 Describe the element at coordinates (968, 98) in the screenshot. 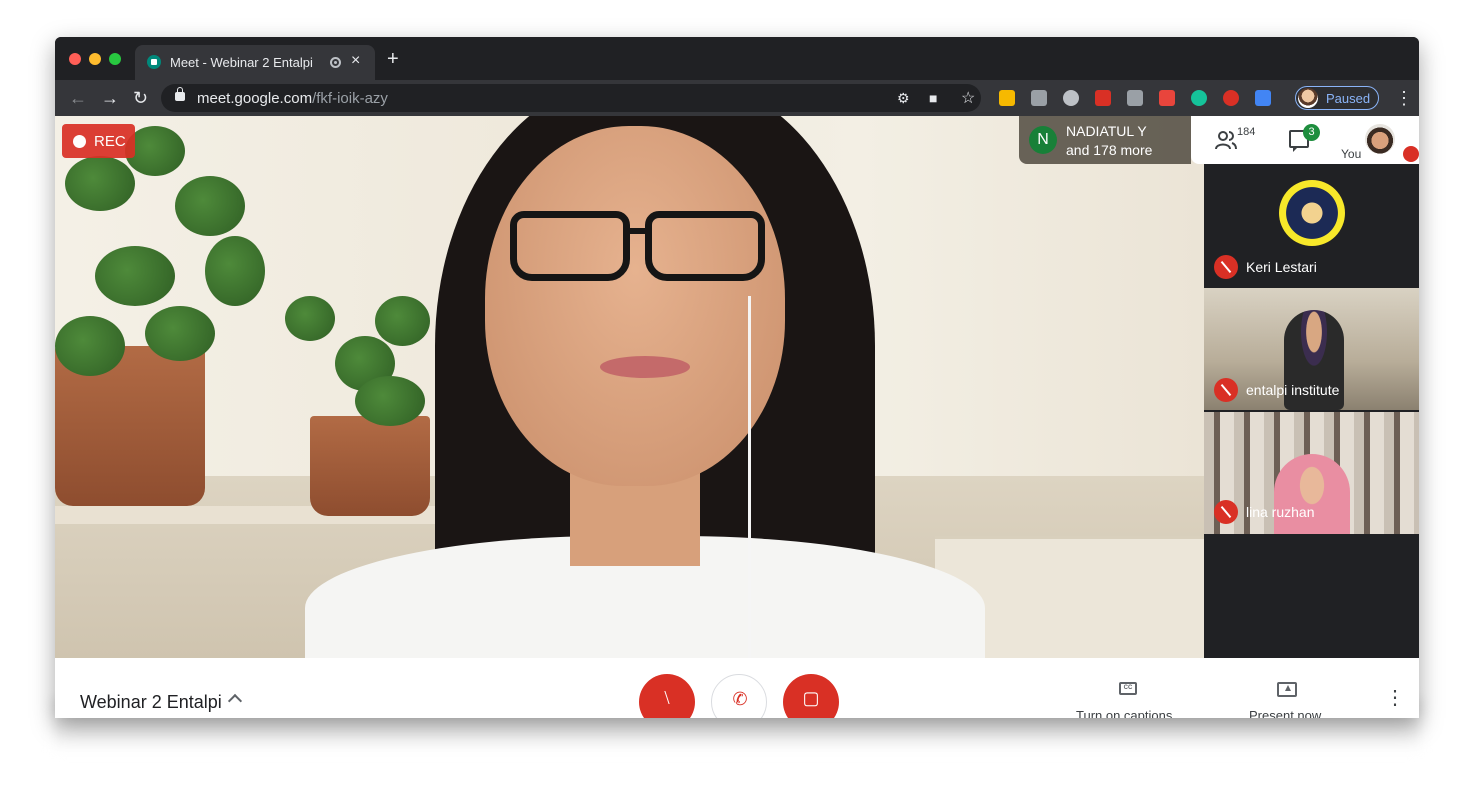

I see `star-icon: ☆` at that location.